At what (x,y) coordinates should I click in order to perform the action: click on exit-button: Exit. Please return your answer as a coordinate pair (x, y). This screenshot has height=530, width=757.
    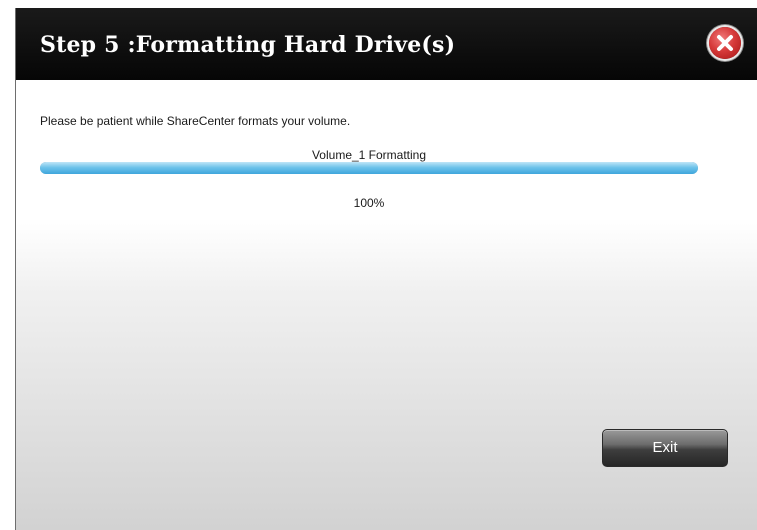
    Looking at the image, I should click on (665, 448).